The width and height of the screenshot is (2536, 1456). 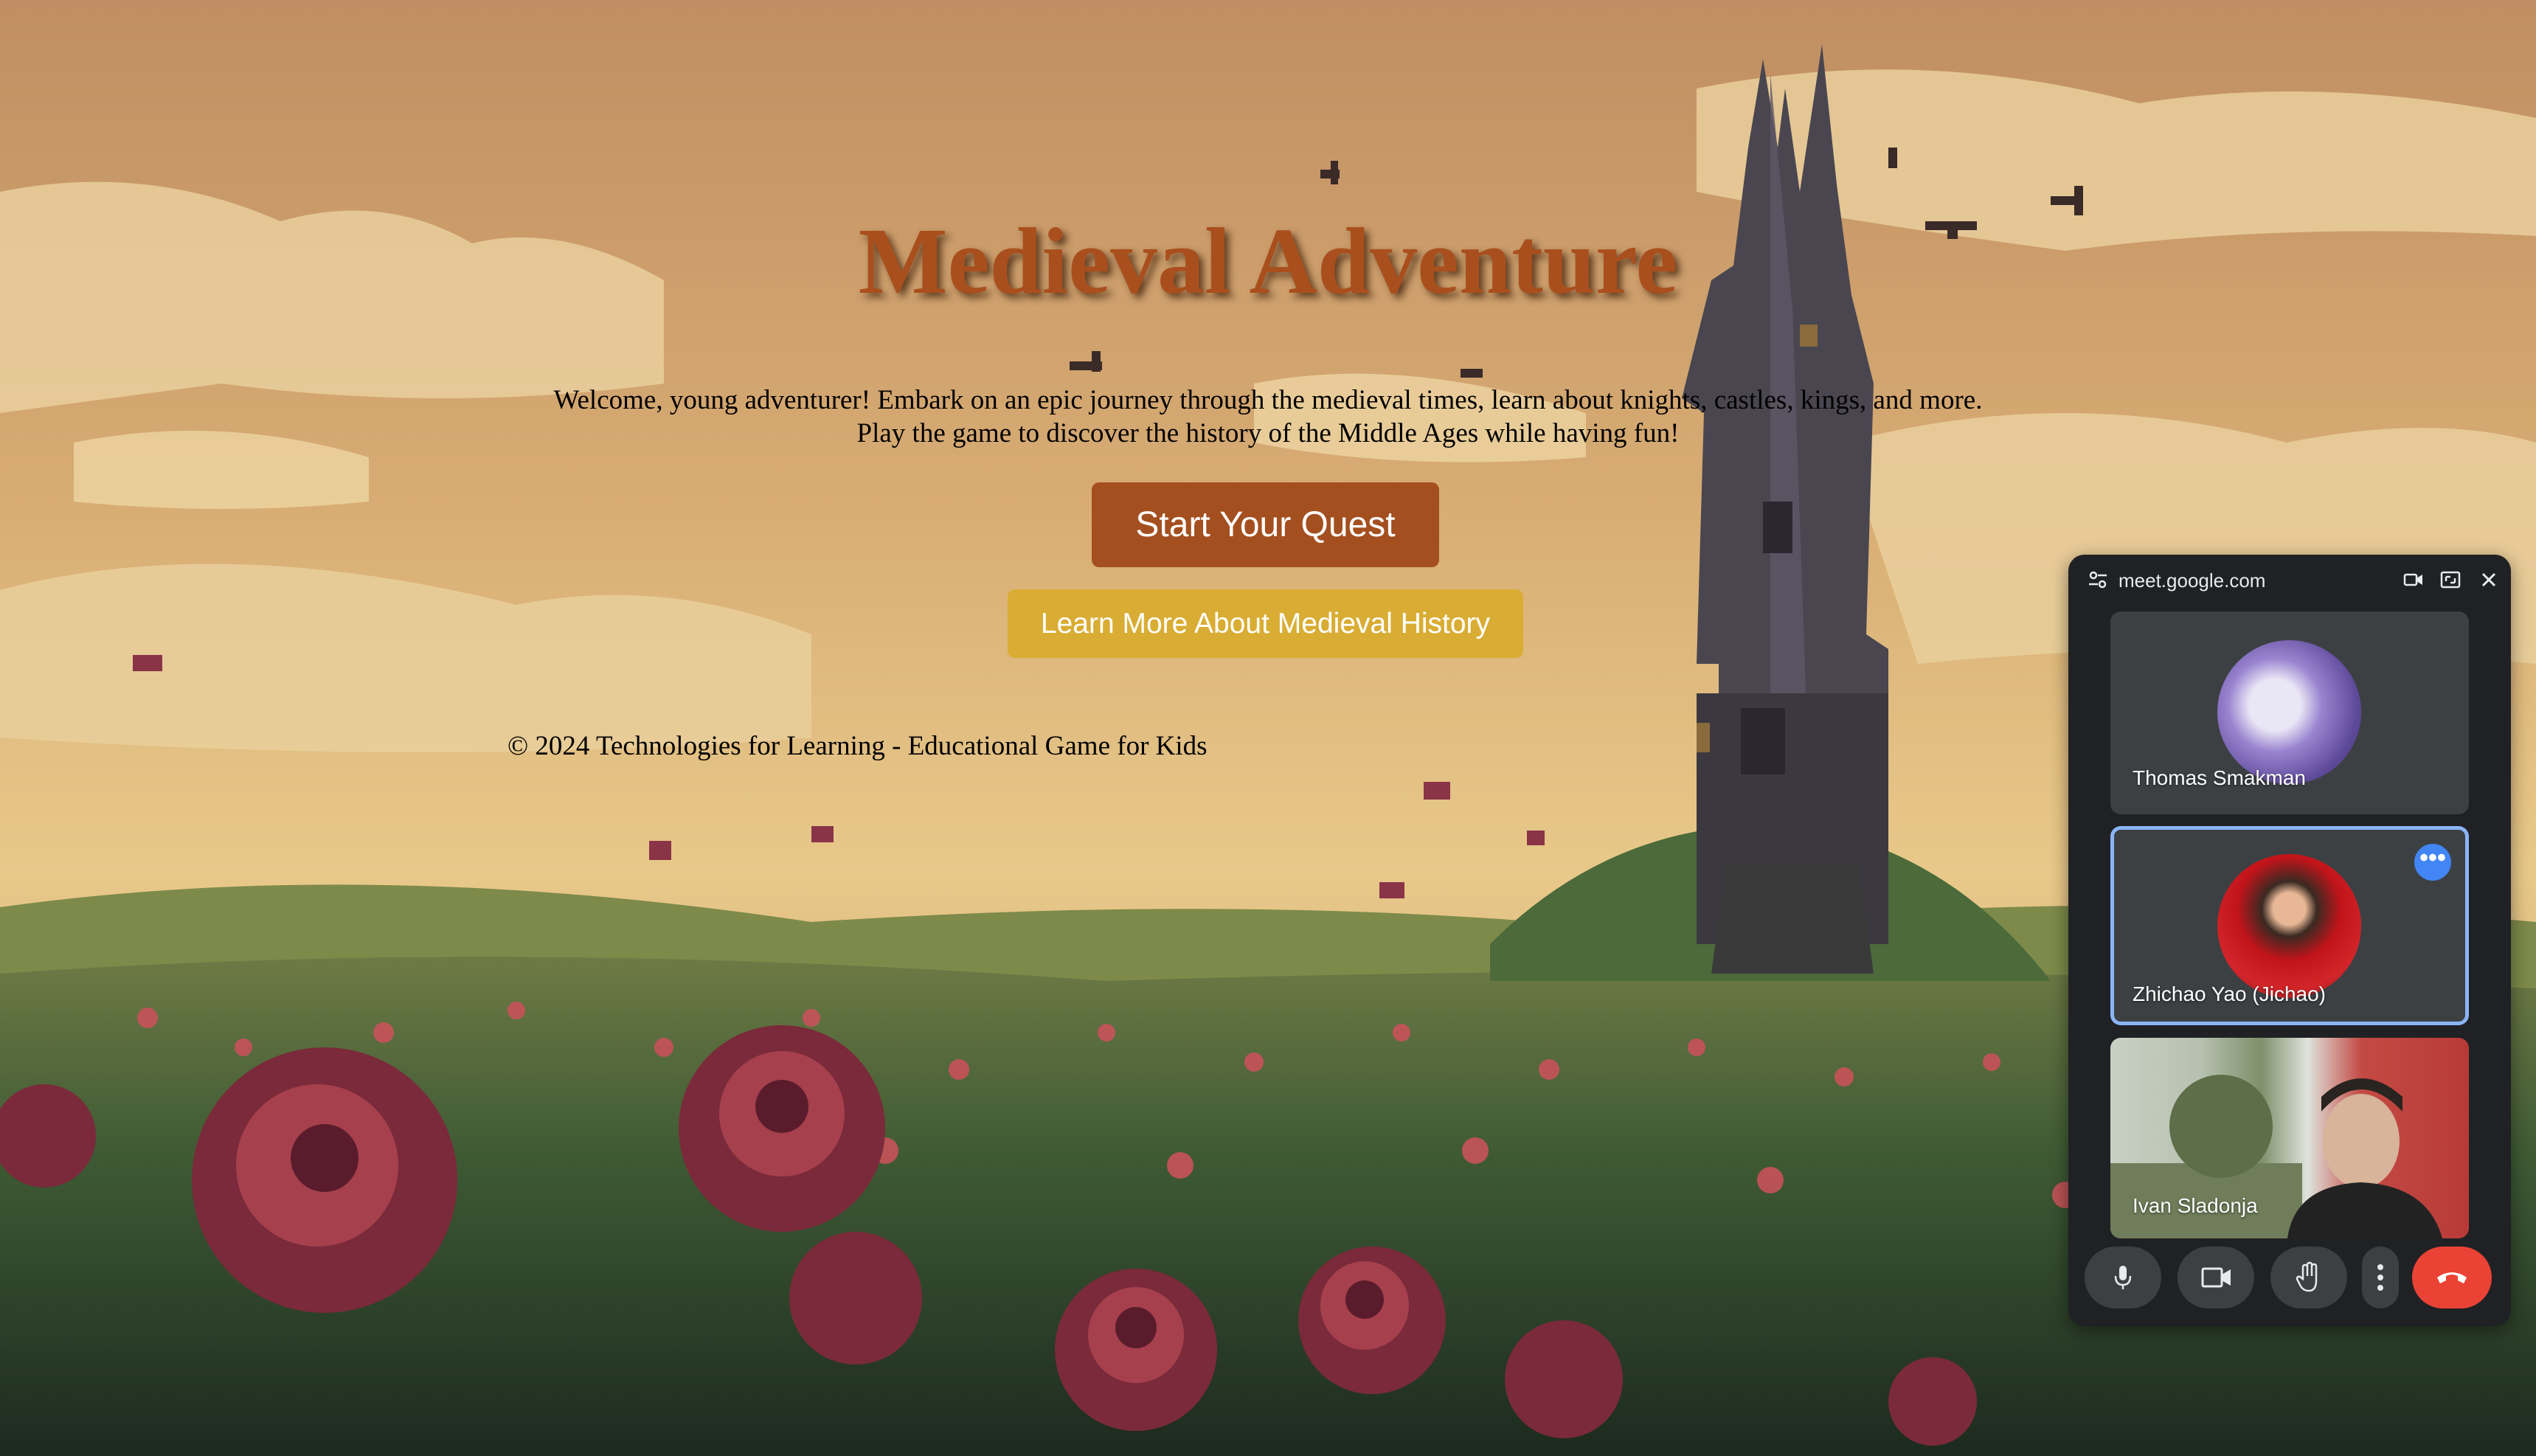 What do you see at coordinates (2192, 580) in the screenshot?
I see `pip-site-label: meet.google.com` at bounding box center [2192, 580].